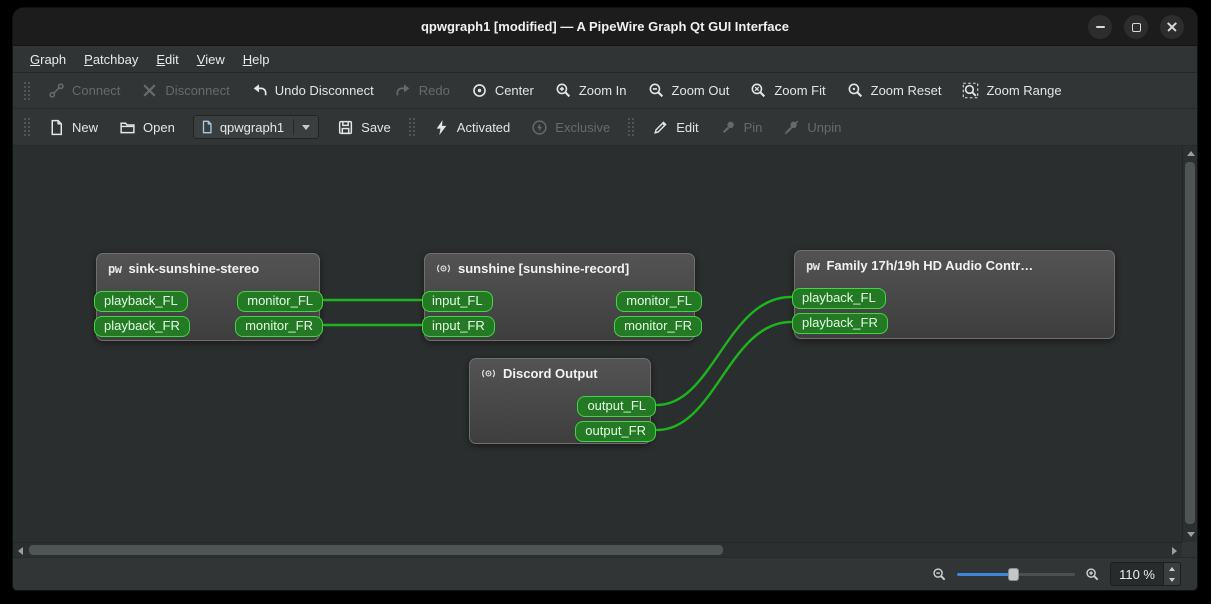 This screenshot has width=1211, height=604. What do you see at coordinates (700, 90) in the screenshot?
I see `zoom-out-label: Zoom Out` at bounding box center [700, 90].